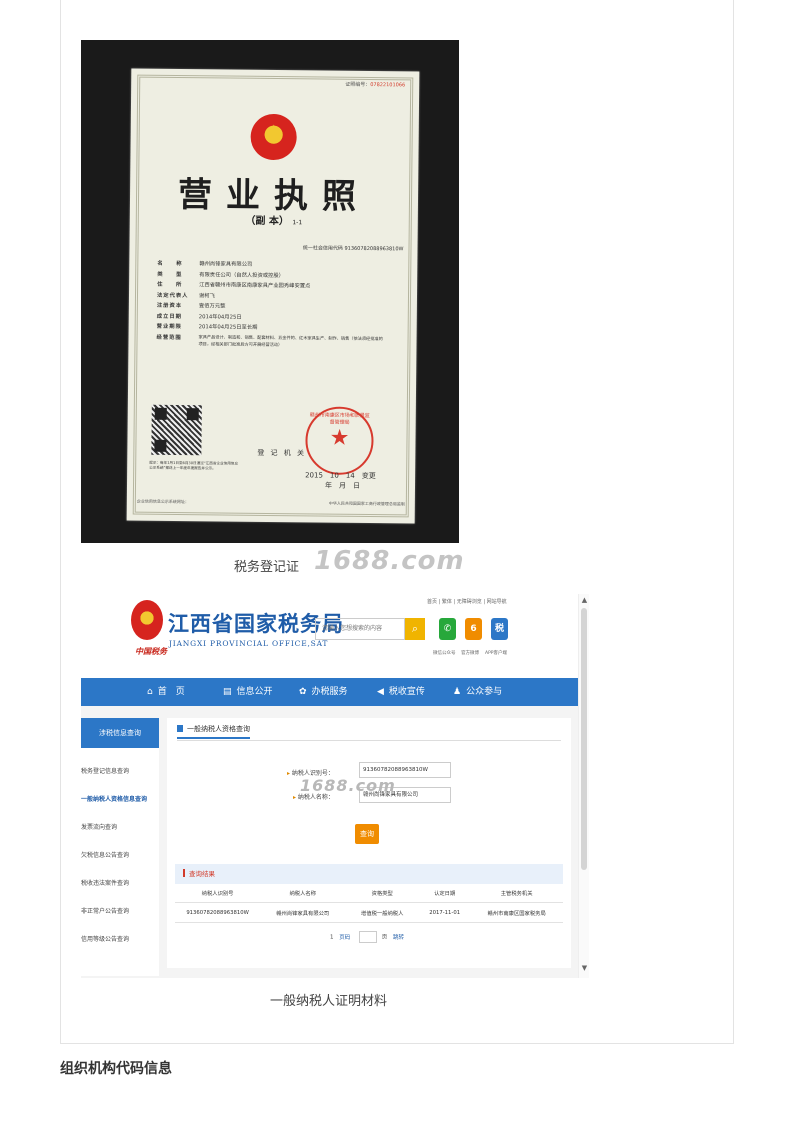  I want to click on scroll-up-icon: ▲, so click(584, 600).